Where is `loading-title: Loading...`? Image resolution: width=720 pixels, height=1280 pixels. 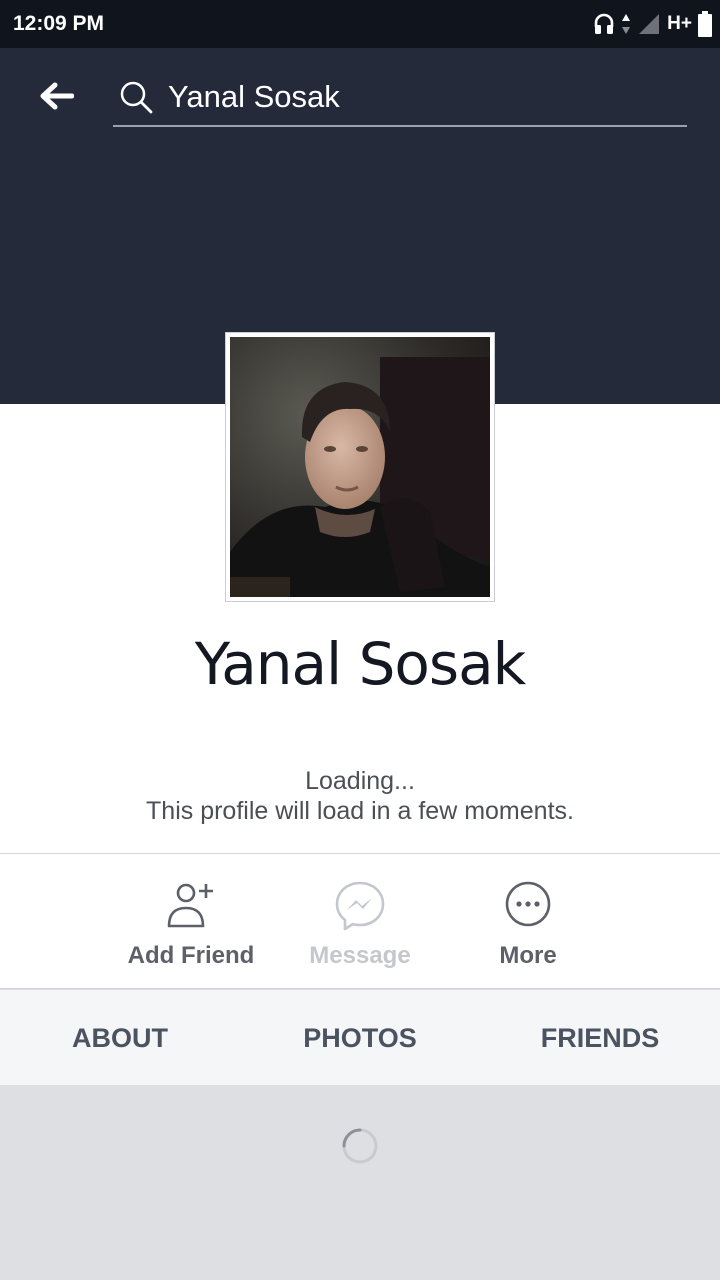
loading-title: Loading... is located at coordinates (360, 781).